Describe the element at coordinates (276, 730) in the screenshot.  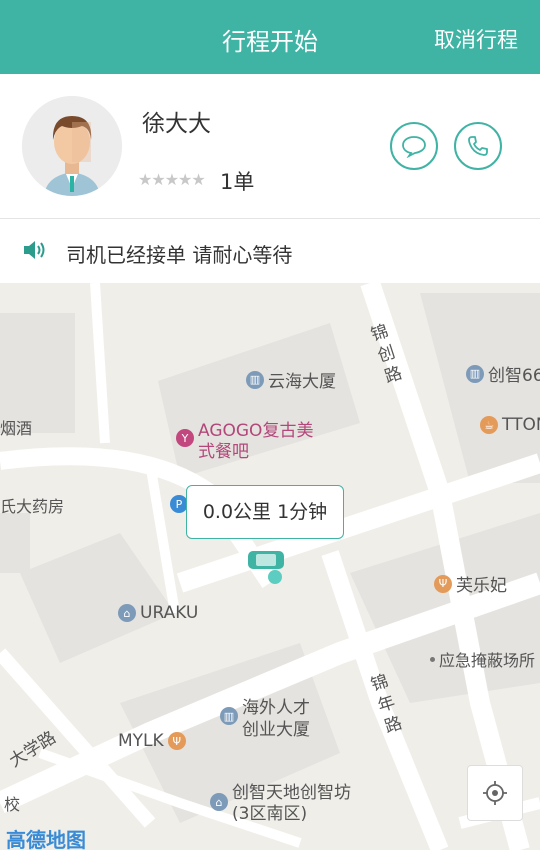
I see `poi-label: 创业大厦` at that location.